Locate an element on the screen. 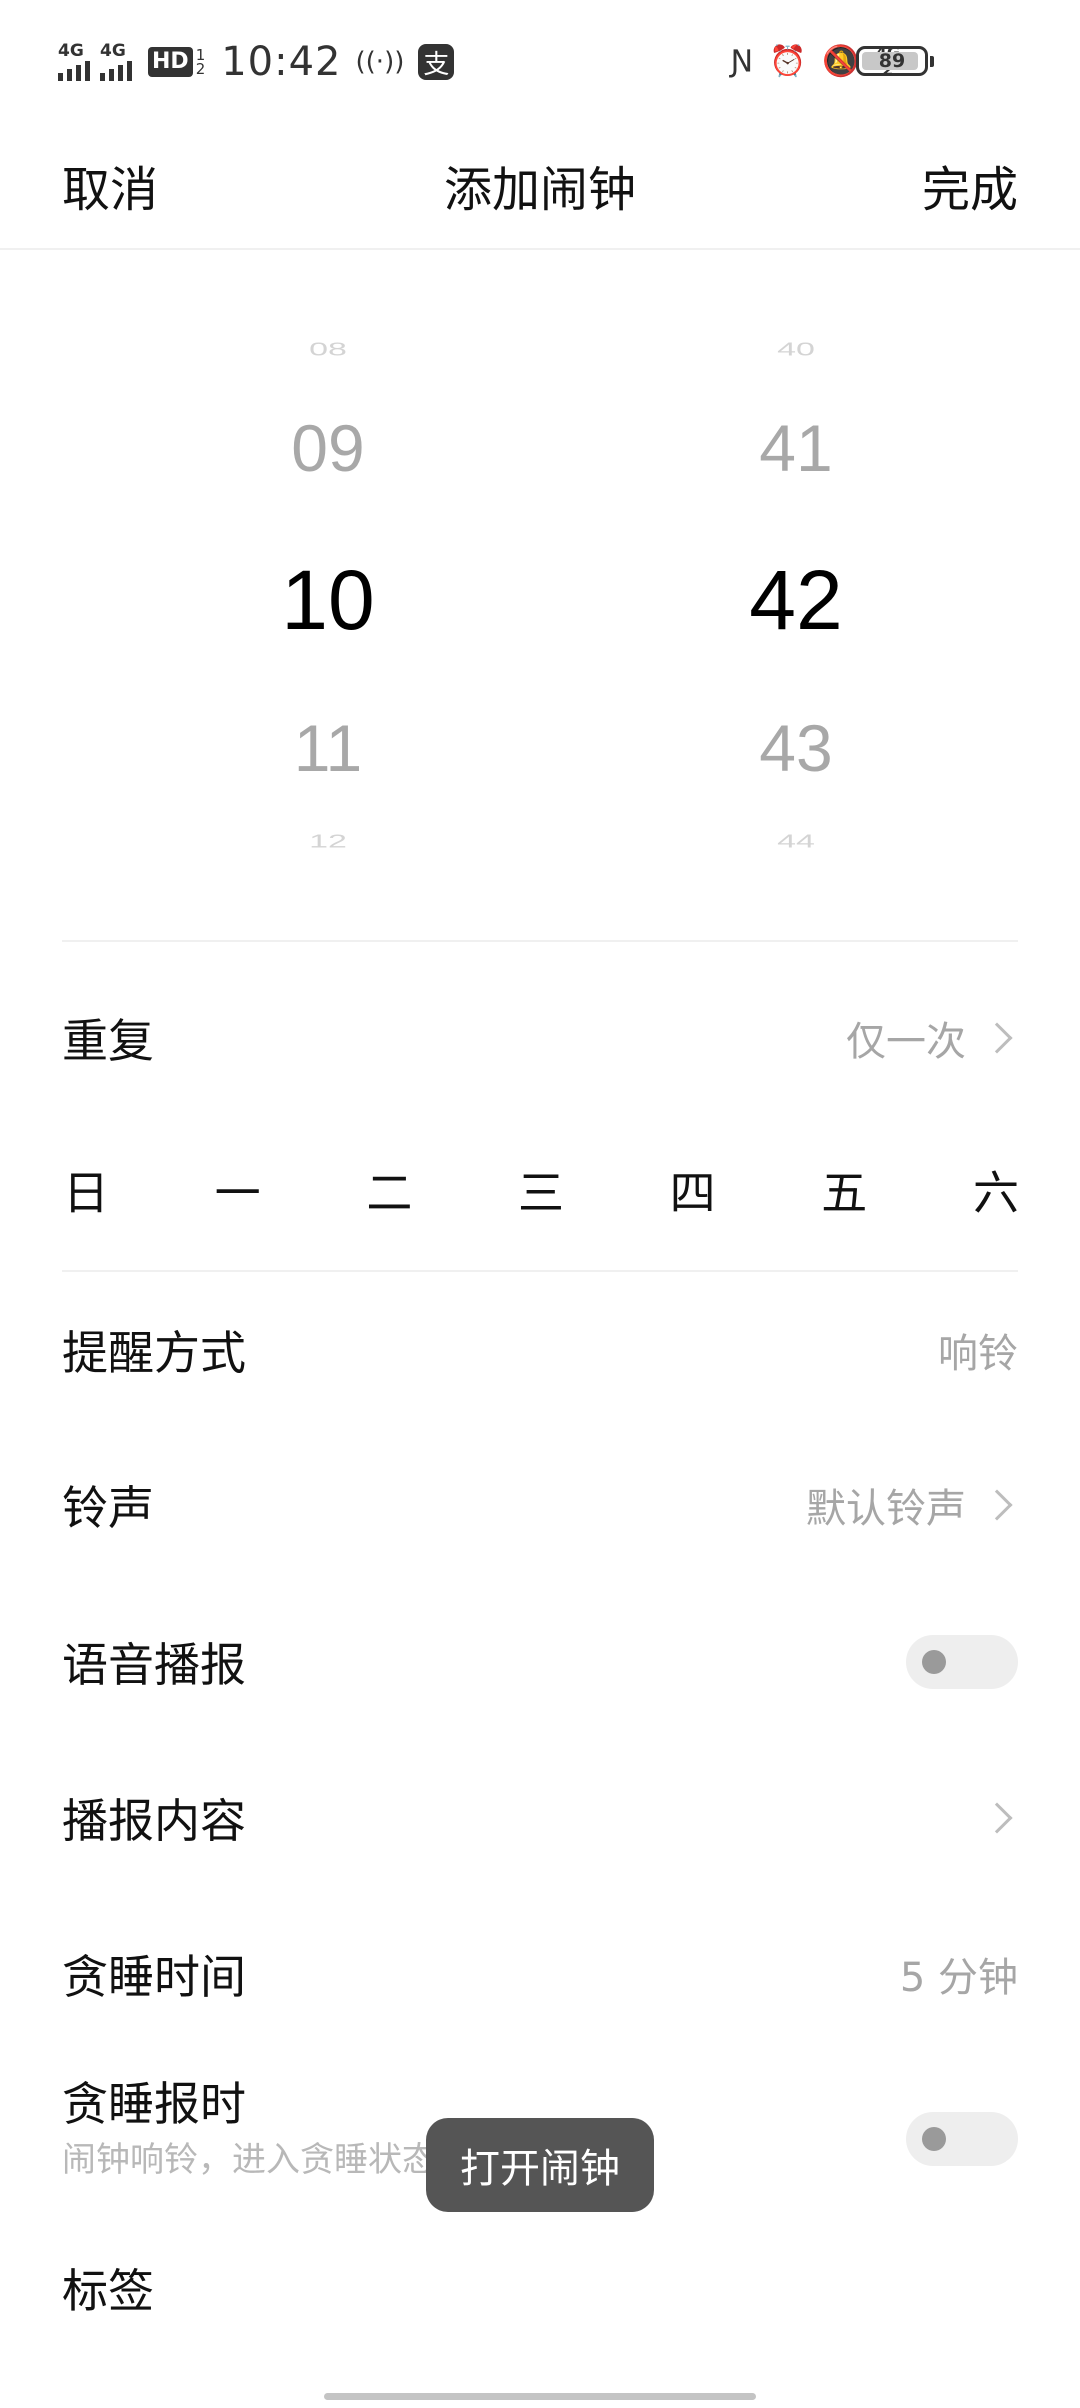 The image size is (1080, 2408). repeat-row: 重复 仅一次 is located at coordinates (540, 1038).